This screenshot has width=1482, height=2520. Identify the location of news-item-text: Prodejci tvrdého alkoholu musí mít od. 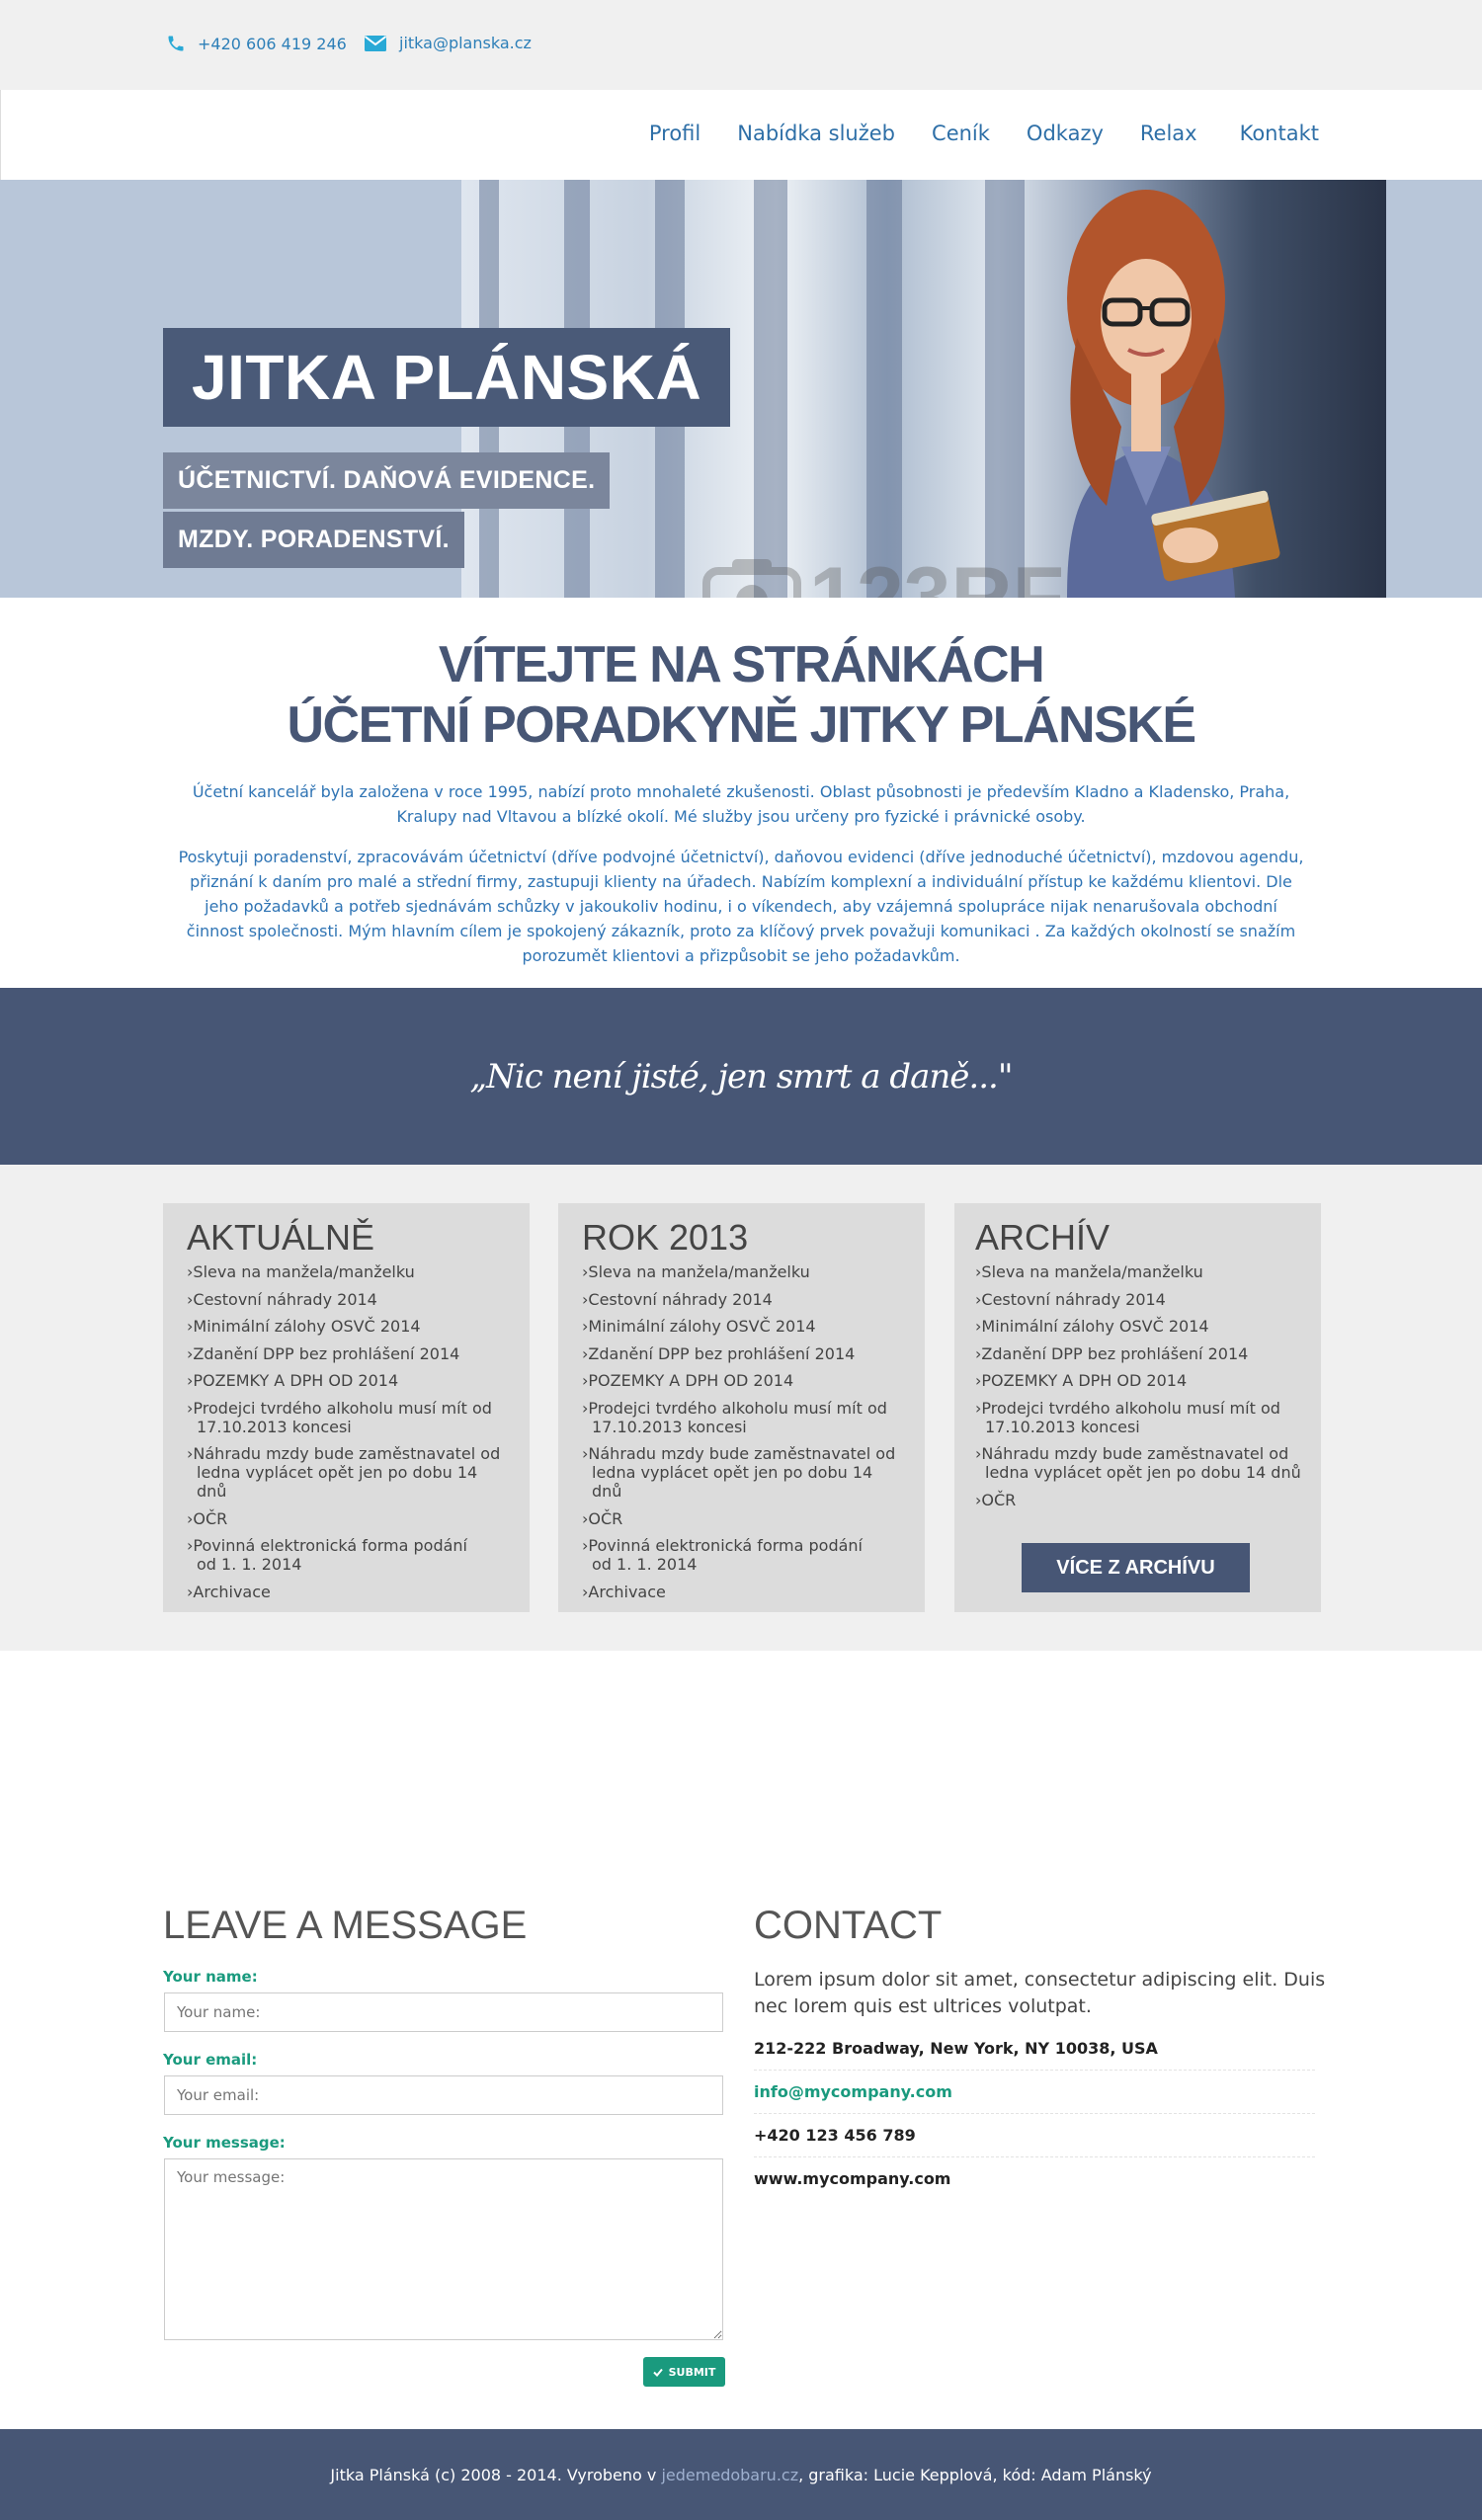
(737, 1408).